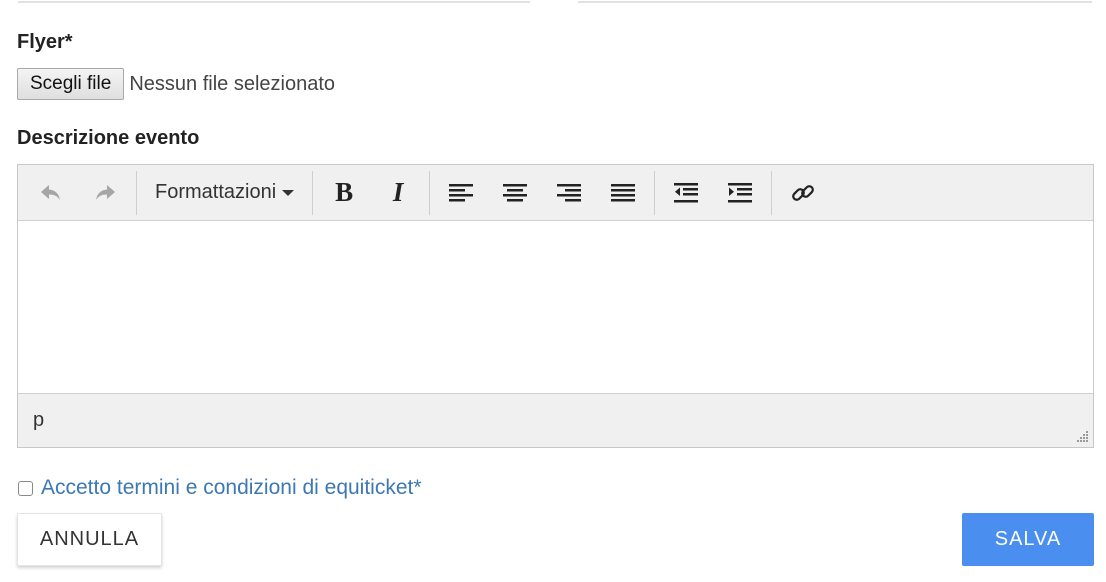 Image resolution: width=1106 pixels, height=582 pixels. I want to click on flyer-label: Flyer*, so click(45, 42).